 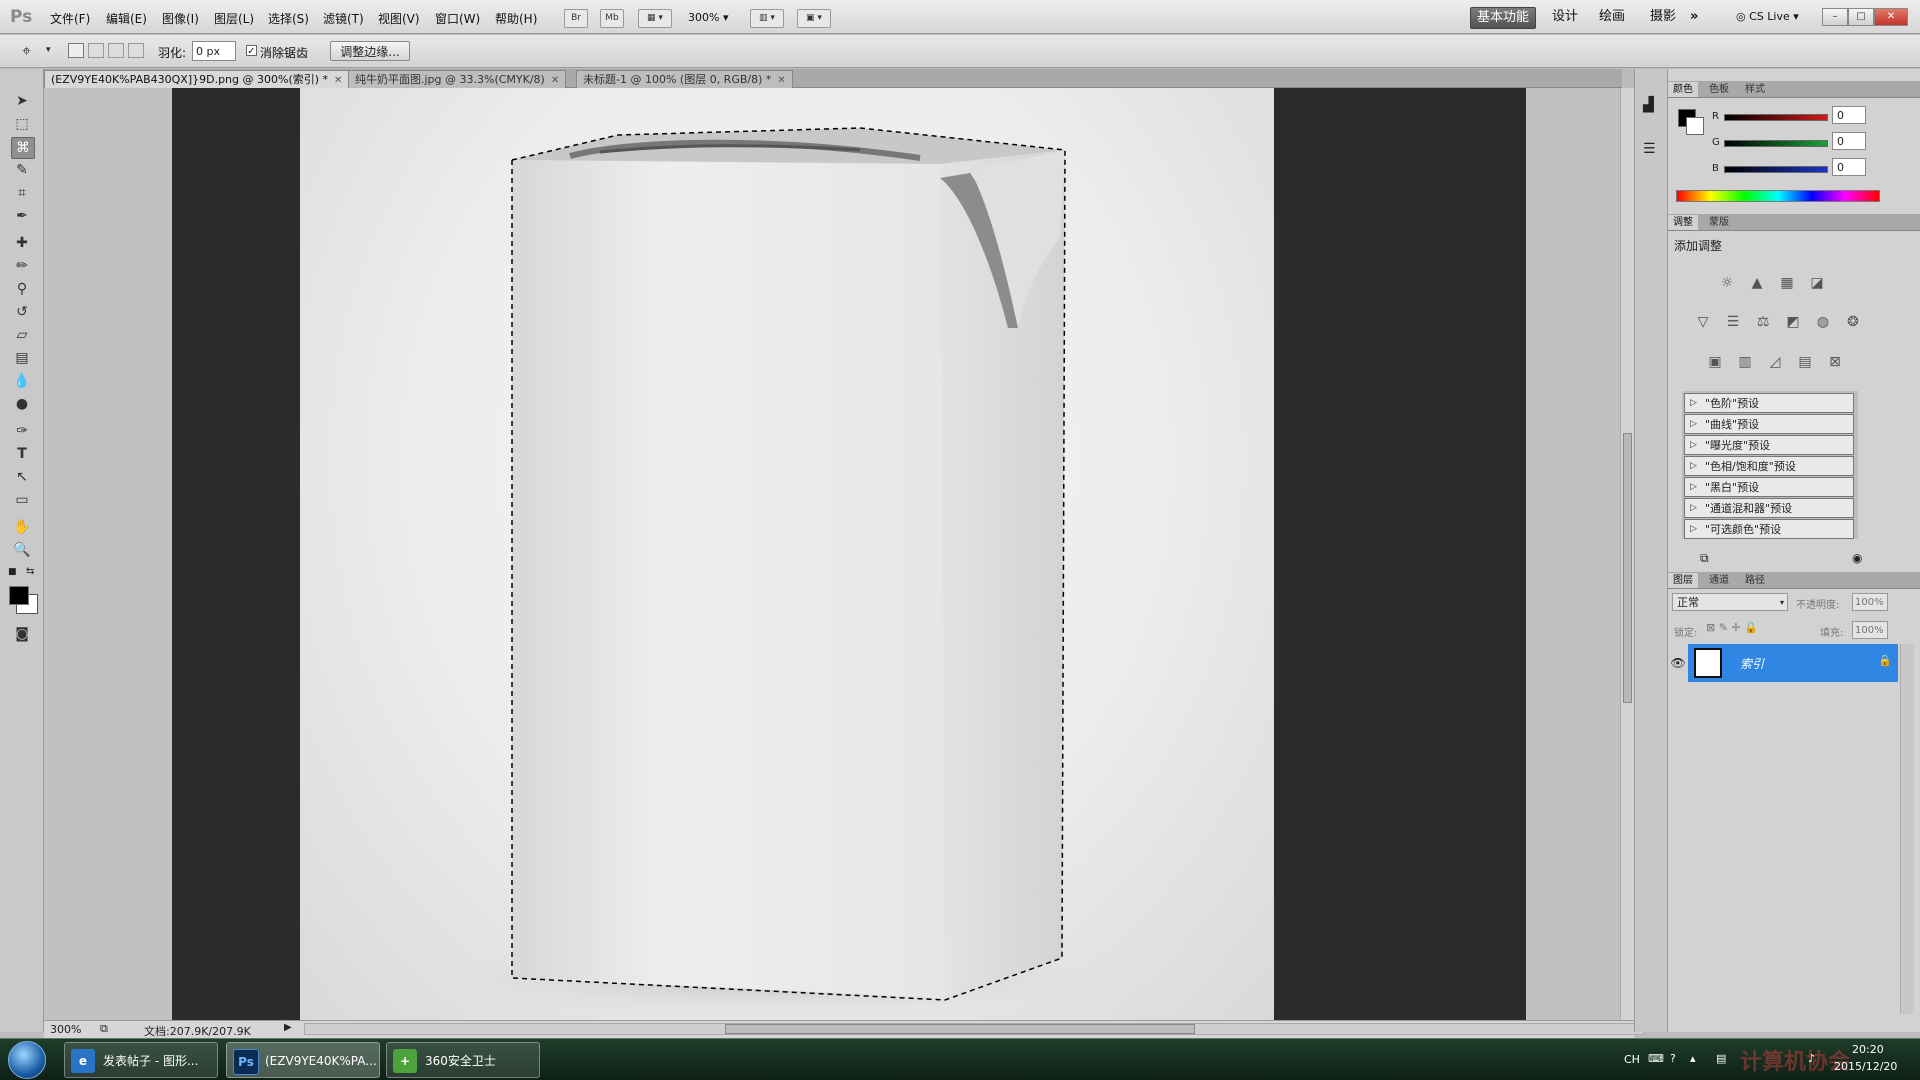 What do you see at coordinates (1805, 362) in the screenshot?
I see `gradient-map-icon: ▤` at bounding box center [1805, 362].